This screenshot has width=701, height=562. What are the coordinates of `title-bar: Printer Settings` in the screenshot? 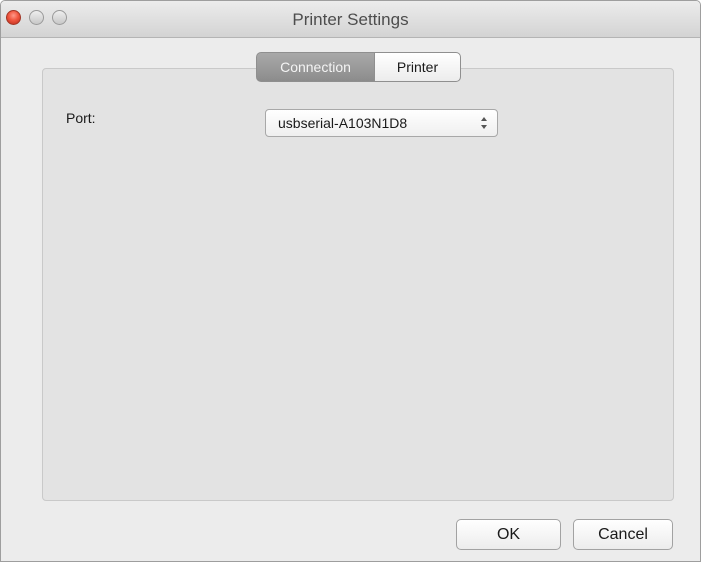 It's located at (350, 19).